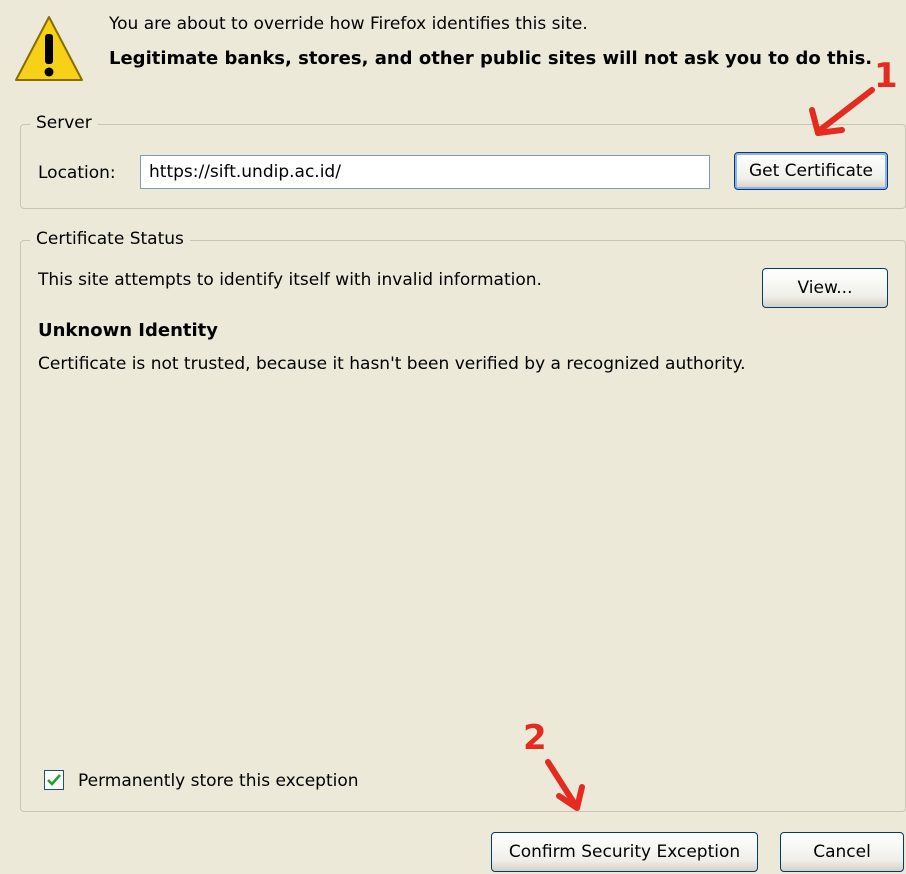  I want to click on confirm-security-exception-button: Confirm Security Exception, so click(624, 852).